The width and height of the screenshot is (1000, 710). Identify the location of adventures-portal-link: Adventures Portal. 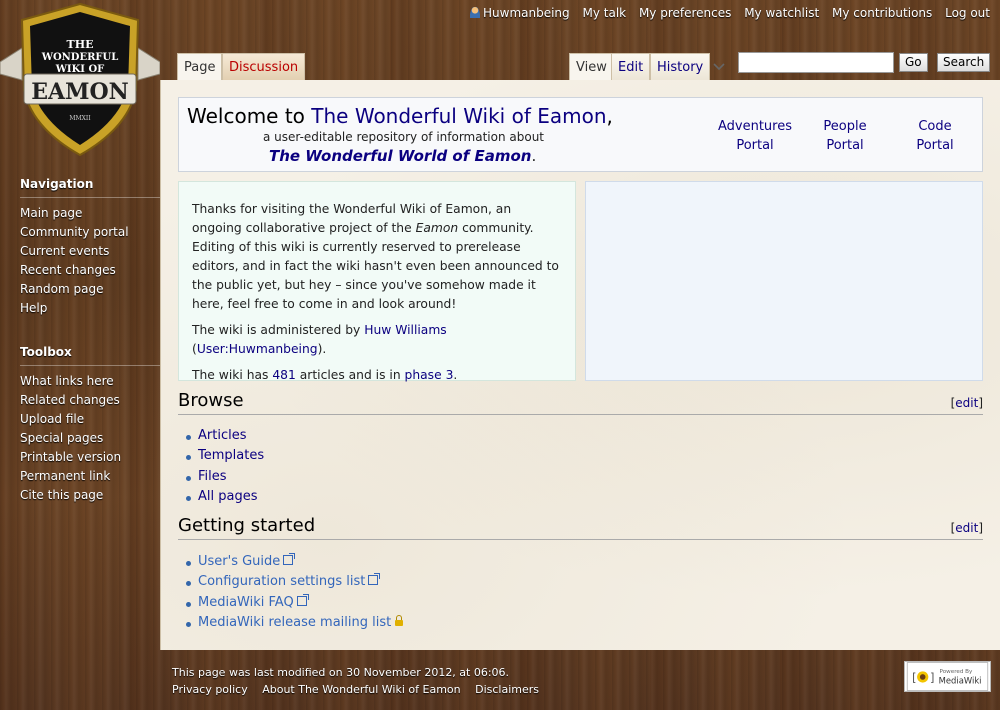
(755, 136).